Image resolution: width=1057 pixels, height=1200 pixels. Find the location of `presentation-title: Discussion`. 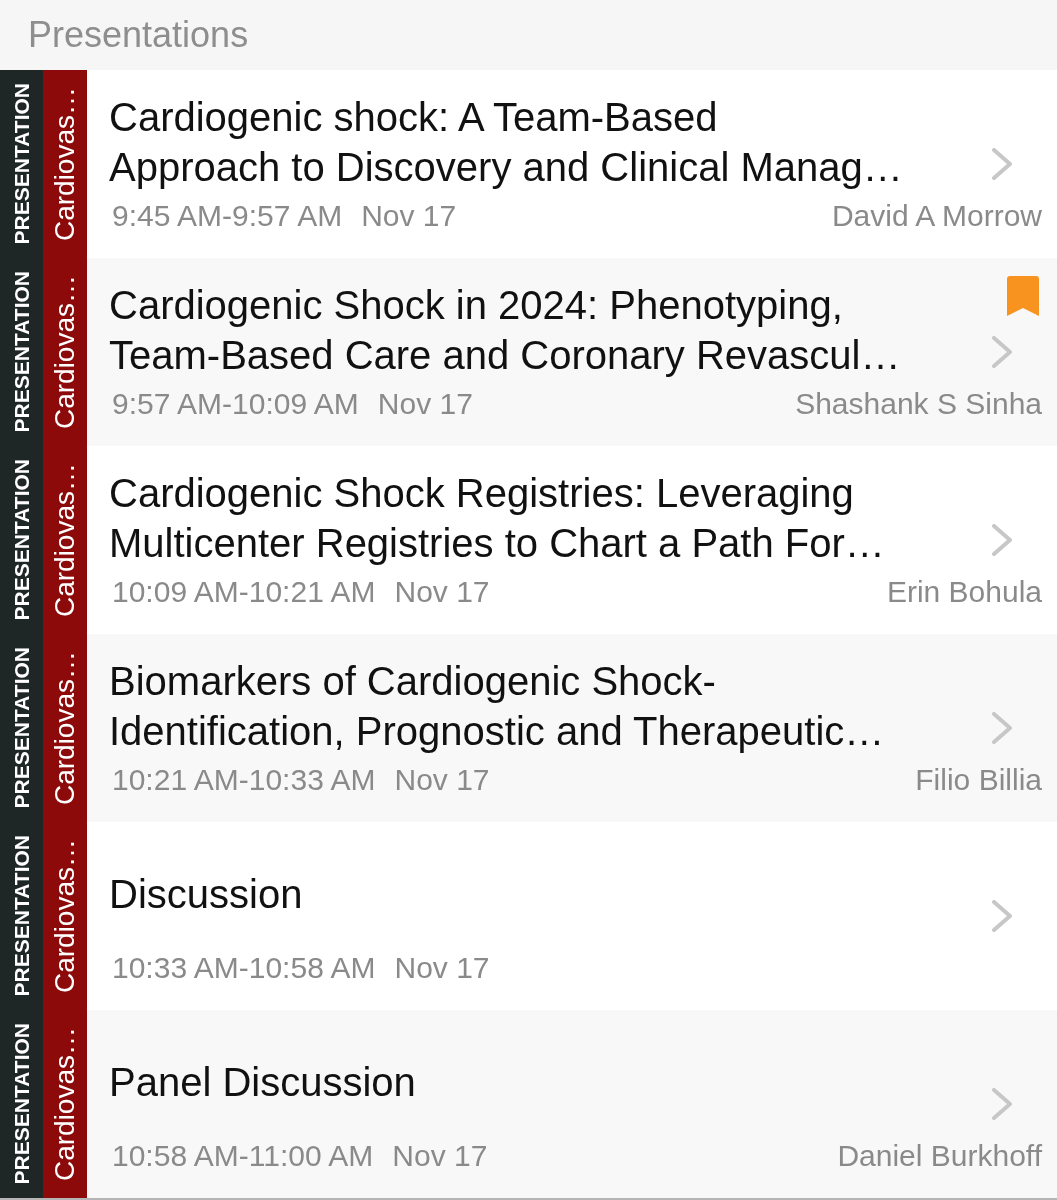

presentation-title: Discussion is located at coordinates (206, 894).